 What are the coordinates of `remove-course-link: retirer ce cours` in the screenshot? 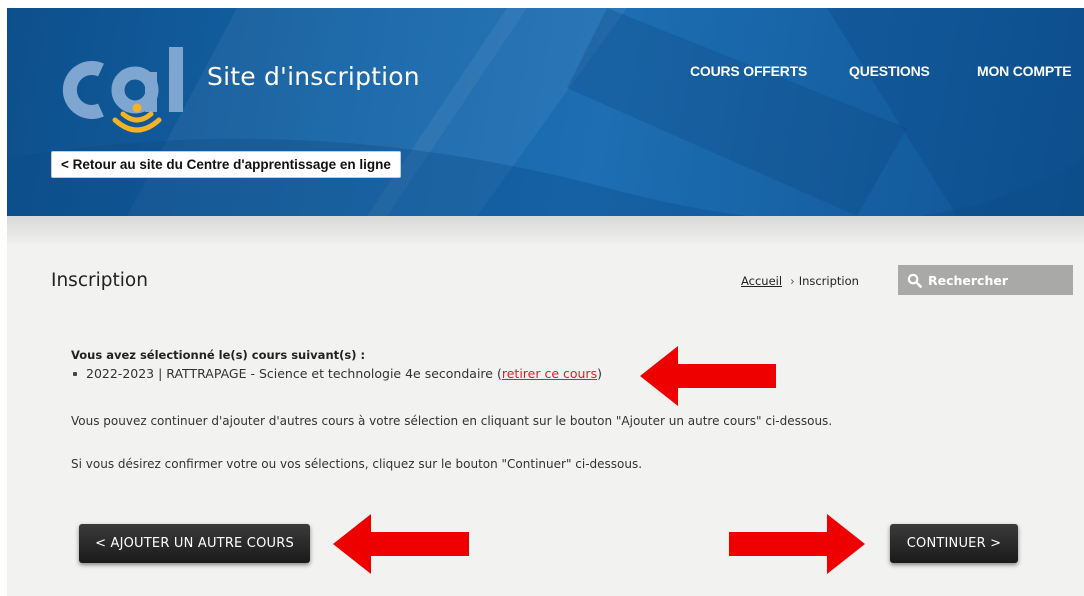 It's located at (549, 373).